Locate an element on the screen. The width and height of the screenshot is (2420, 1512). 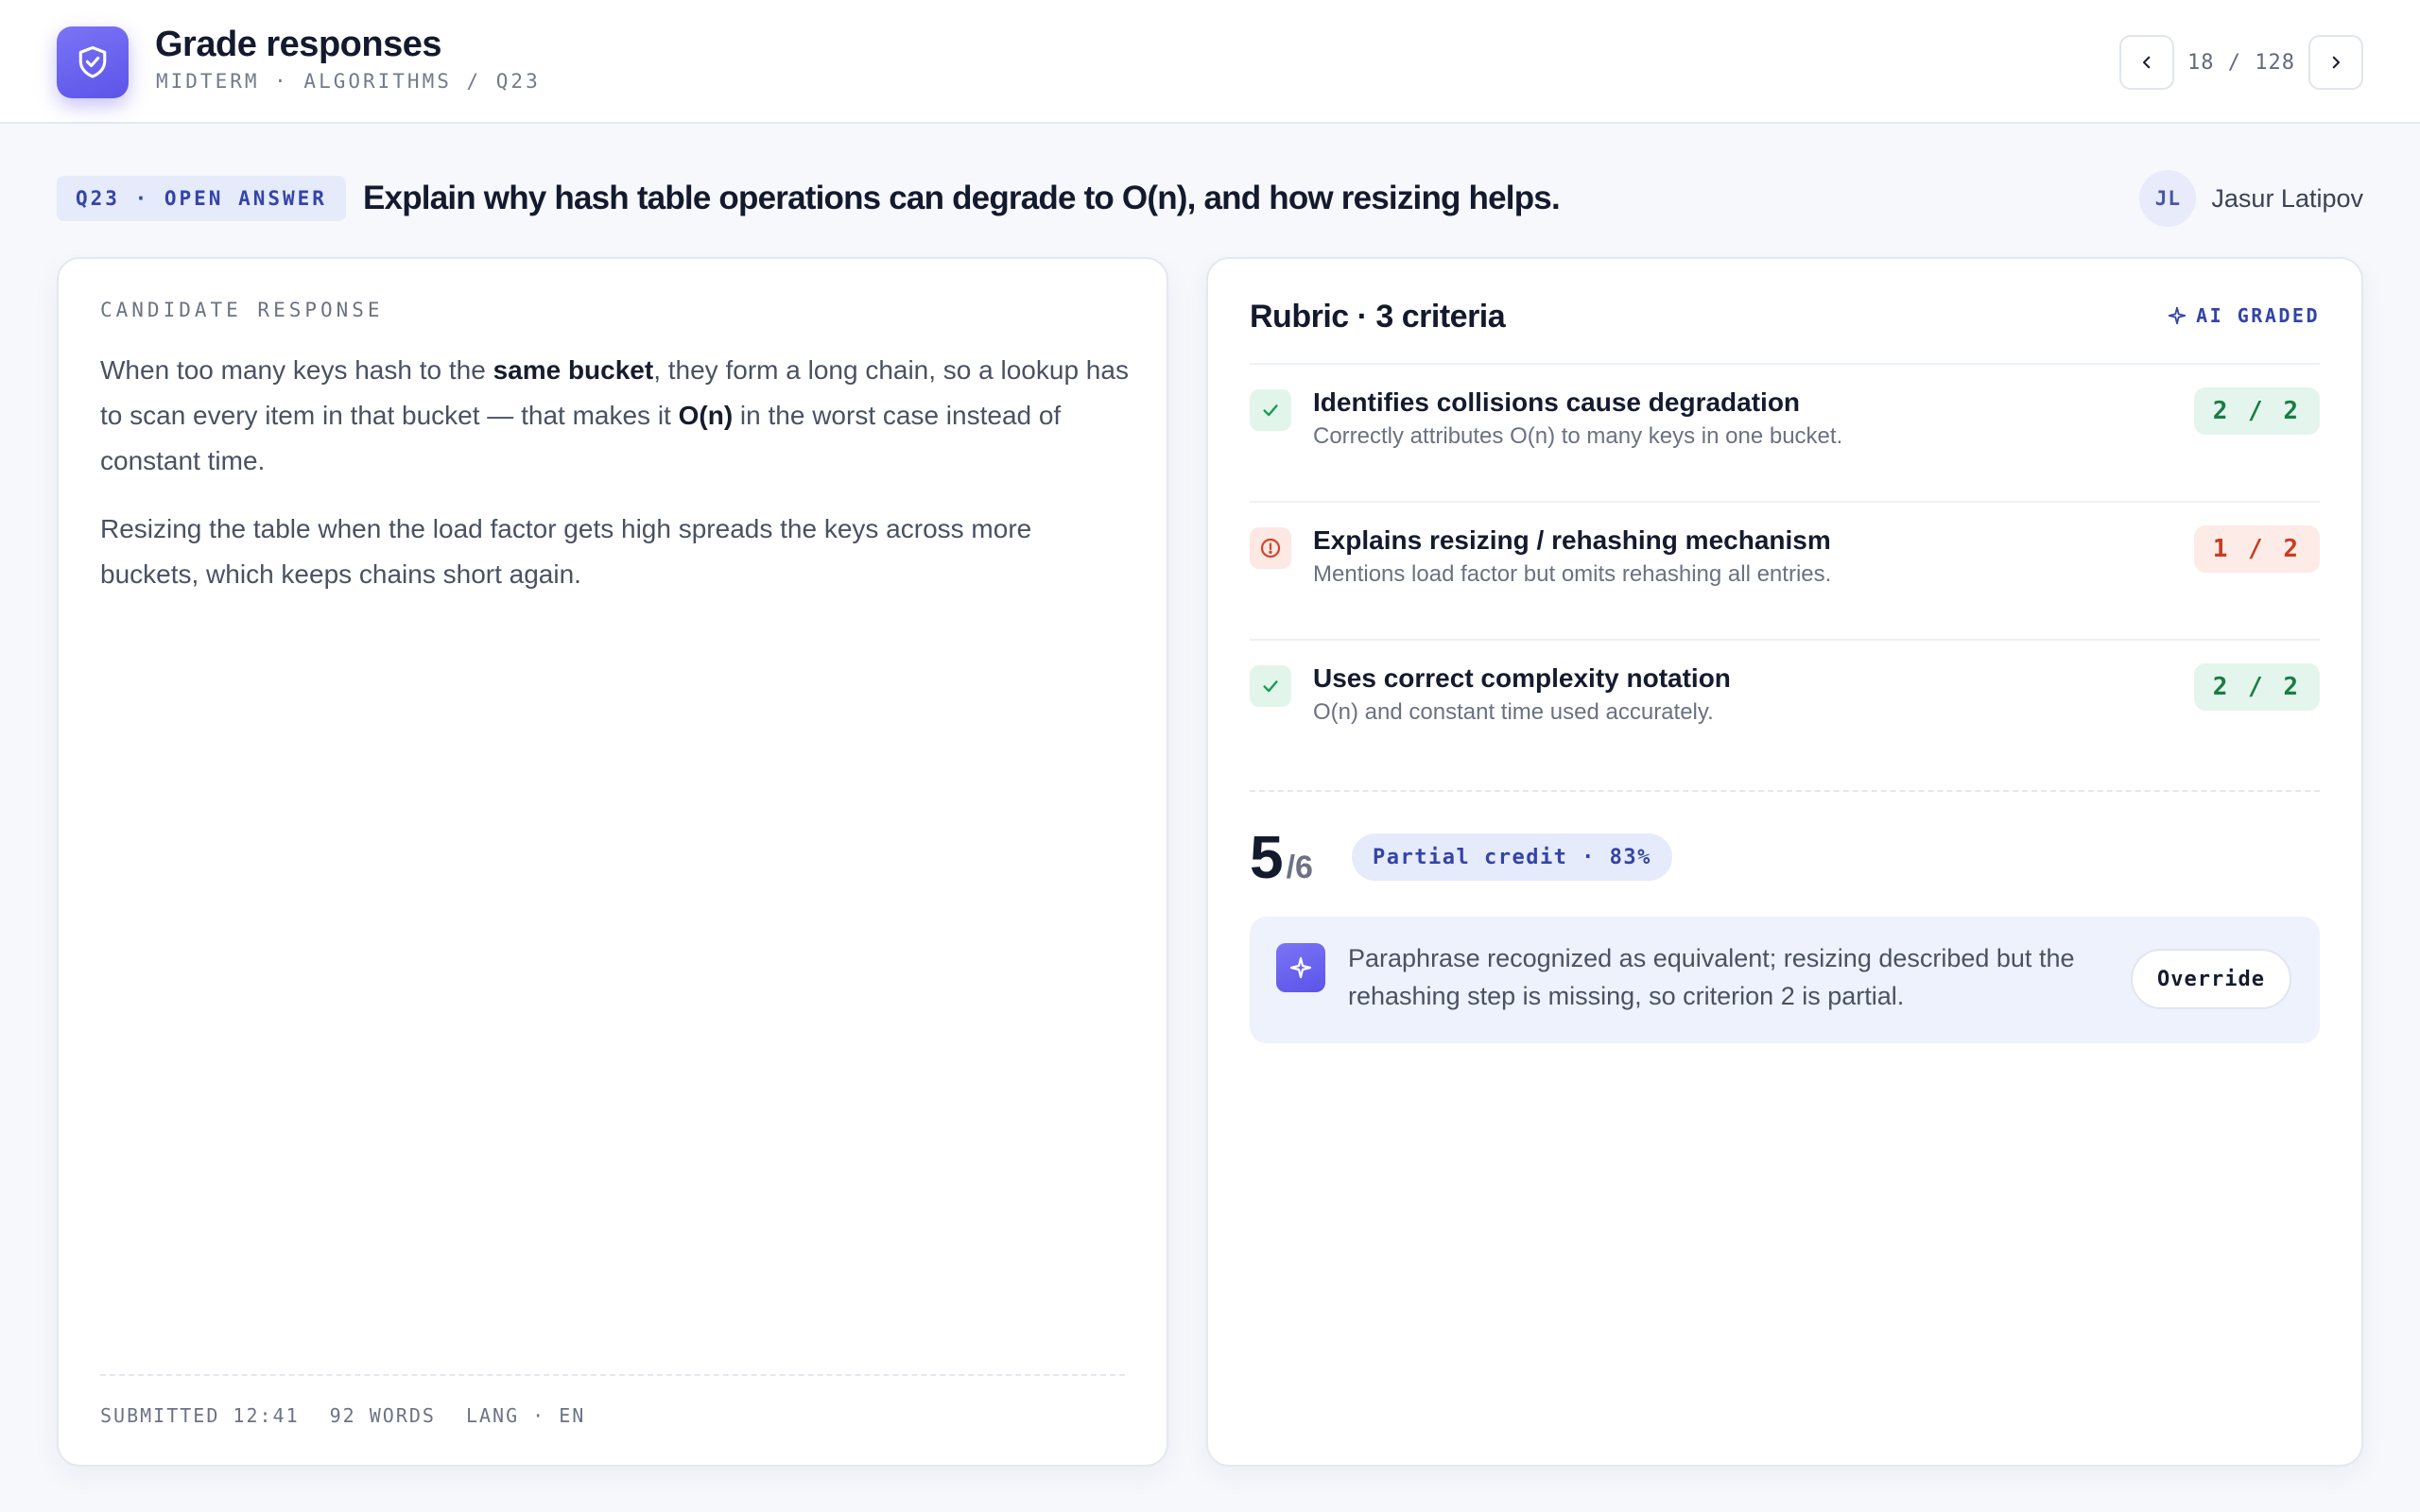
rubric-title: Rubric · 3 criteria is located at coordinates (1378, 317).